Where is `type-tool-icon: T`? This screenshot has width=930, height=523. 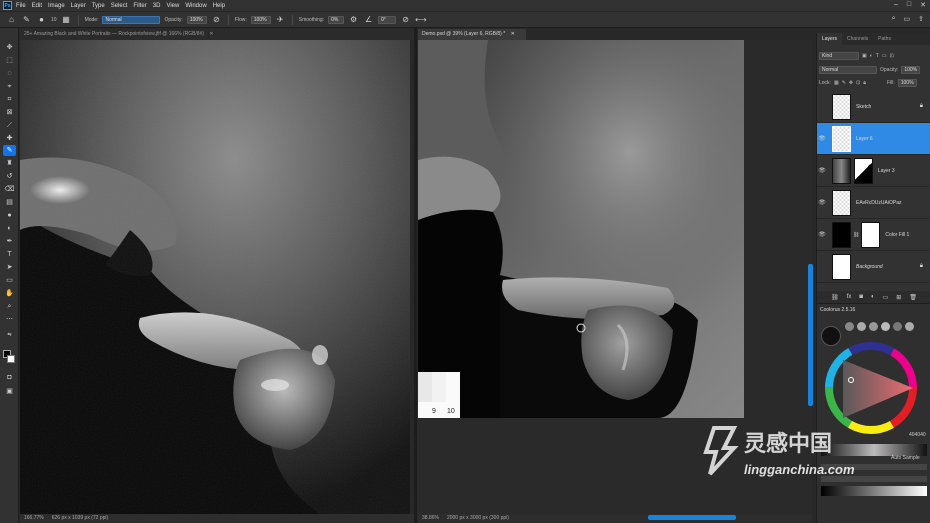 type-tool-icon: T is located at coordinates (9, 254).